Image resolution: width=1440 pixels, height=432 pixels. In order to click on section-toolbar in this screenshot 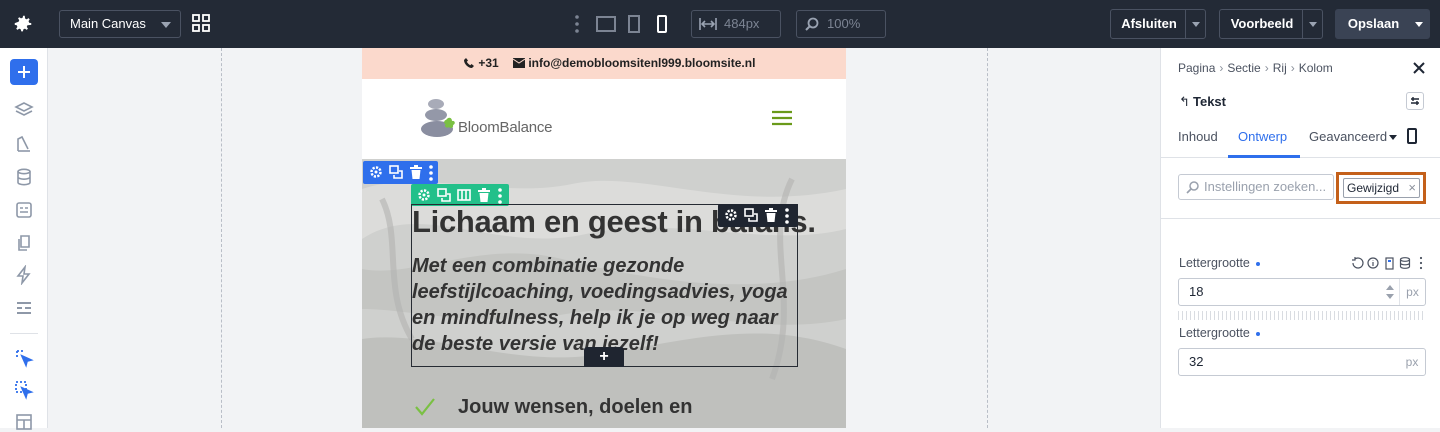, I will do `click(400, 172)`.